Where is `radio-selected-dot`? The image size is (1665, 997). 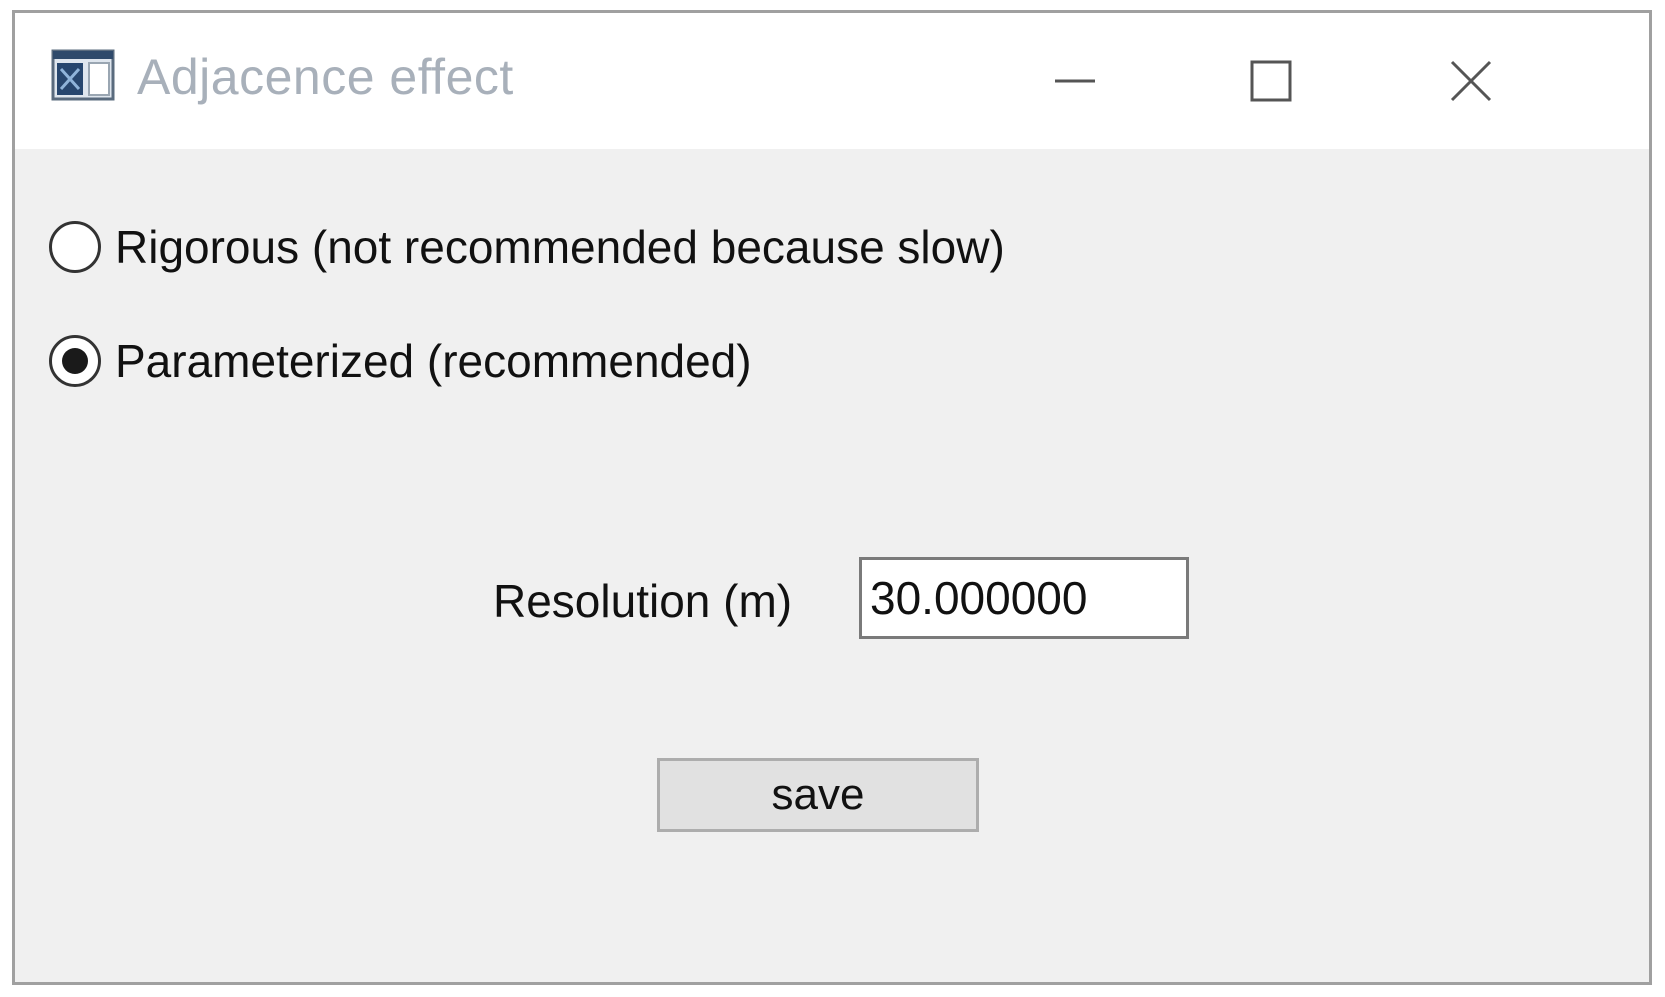 radio-selected-dot is located at coordinates (75, 361).